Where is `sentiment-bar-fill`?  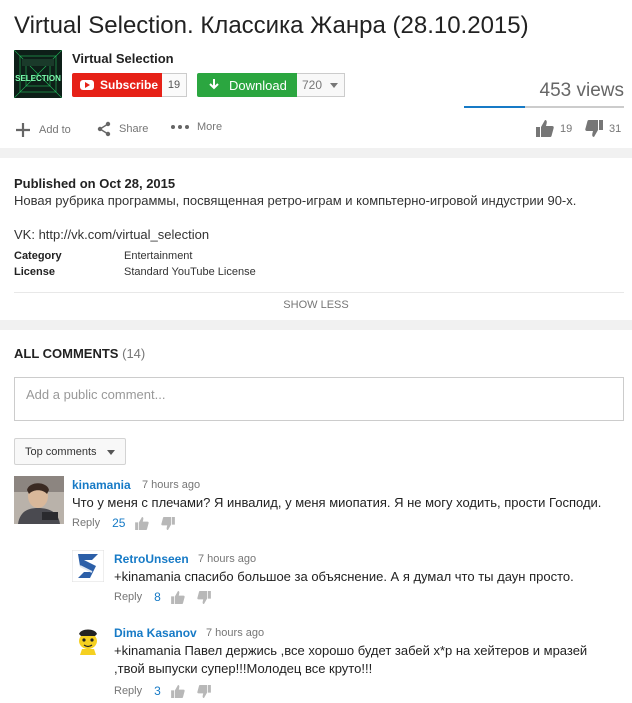
sentiment-bar-fill is located at coordinates (494, 107).